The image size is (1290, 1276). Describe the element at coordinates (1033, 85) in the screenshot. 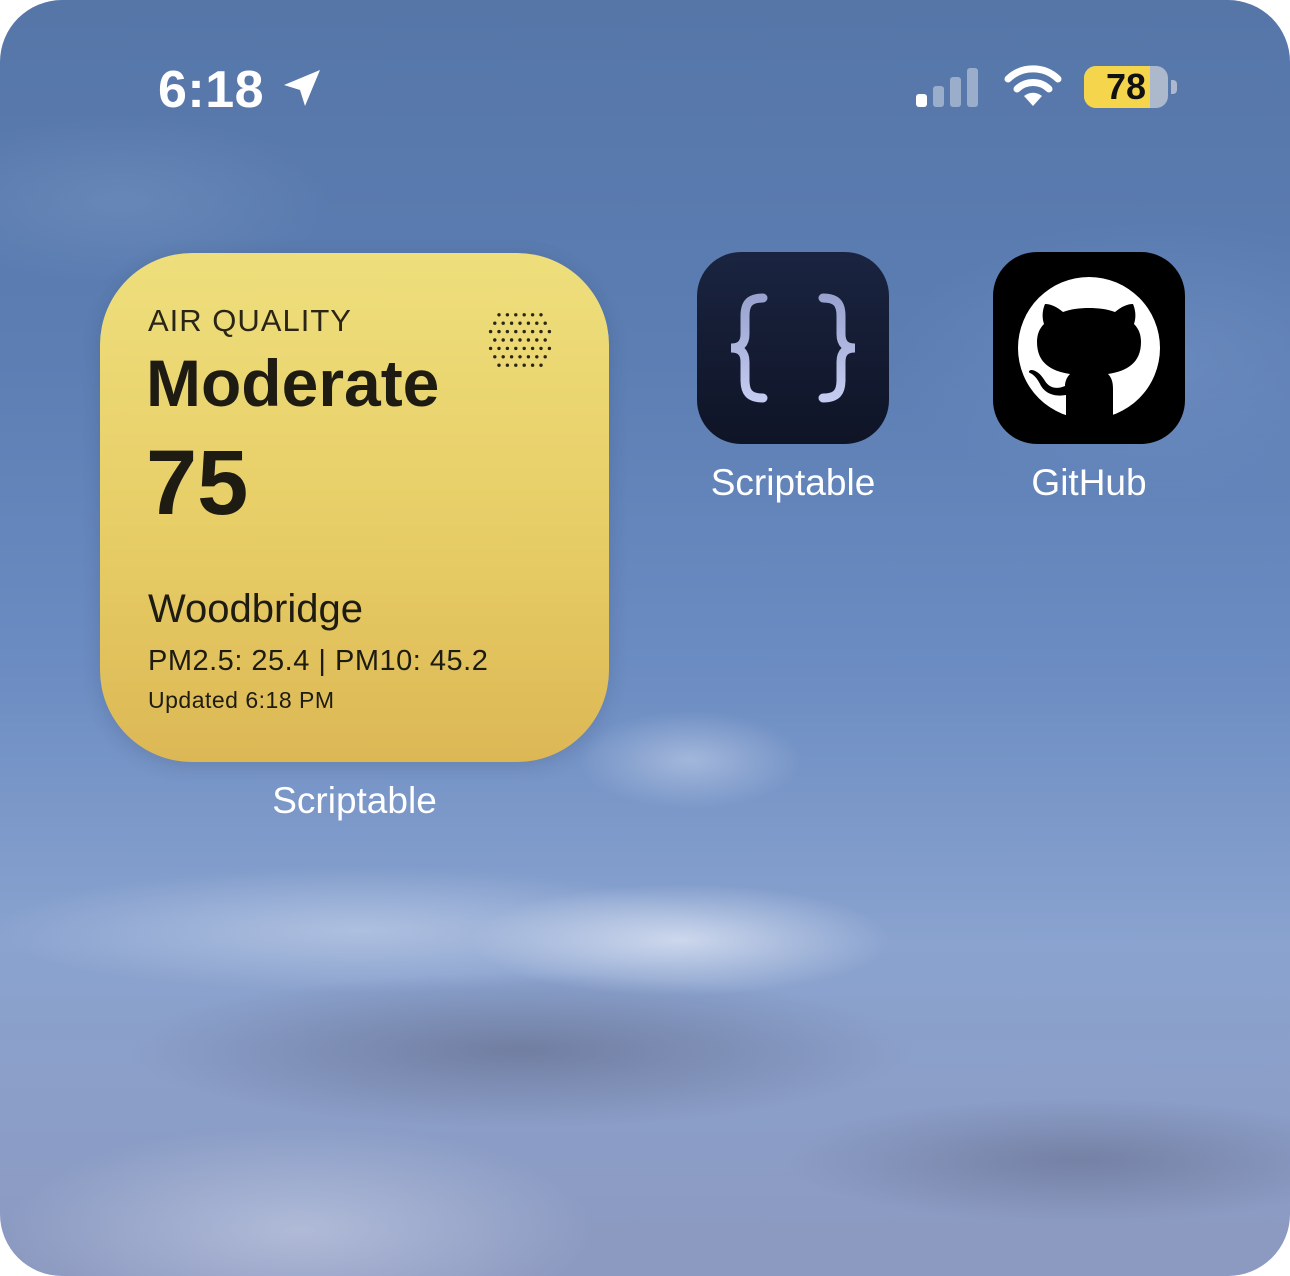

I see `wifi-icon` at that location.